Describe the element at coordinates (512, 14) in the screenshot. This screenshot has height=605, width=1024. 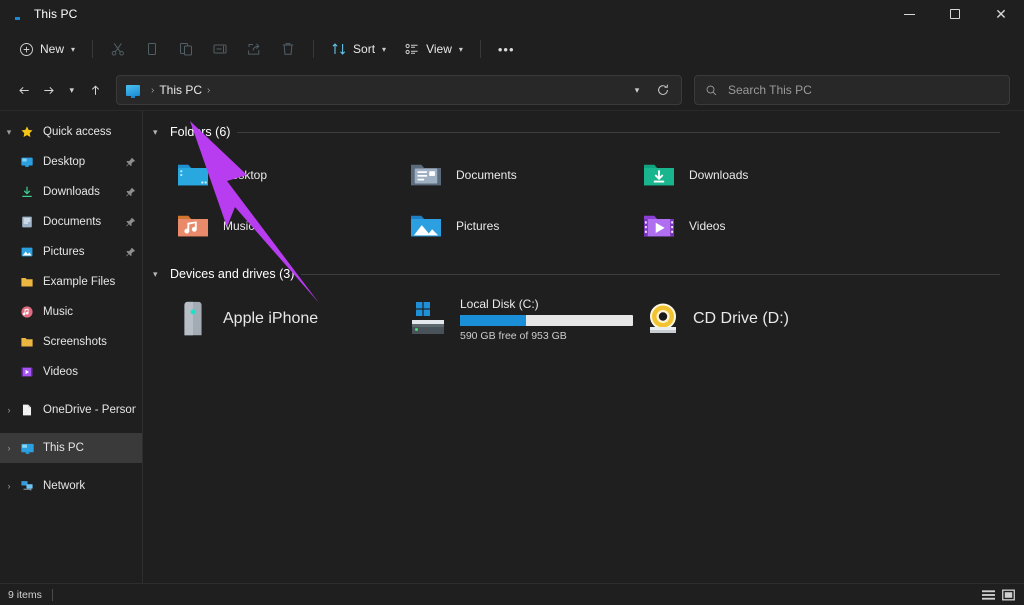
I see `title-bar: This PC ✕` at that location.